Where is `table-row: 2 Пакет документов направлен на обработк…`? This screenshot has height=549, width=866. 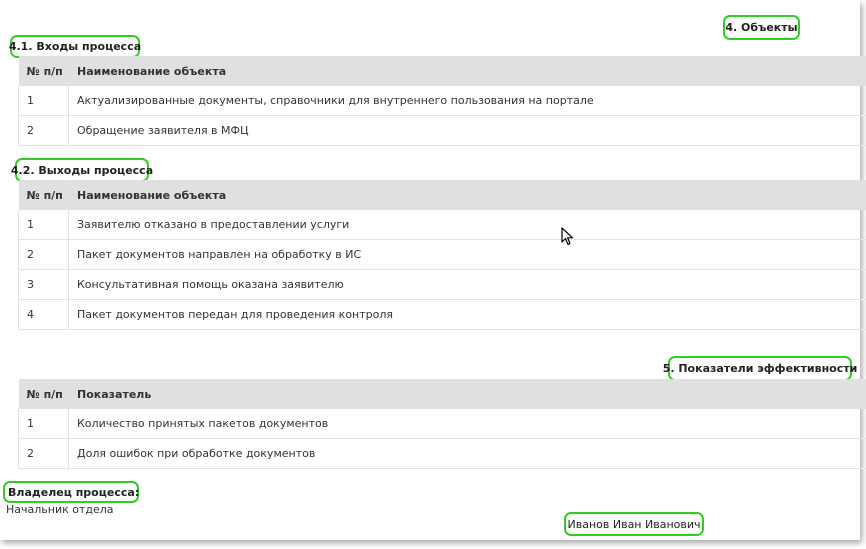 table-row: 2 Пакет документов направлен на обработк… is located at coordinates (442, 254).